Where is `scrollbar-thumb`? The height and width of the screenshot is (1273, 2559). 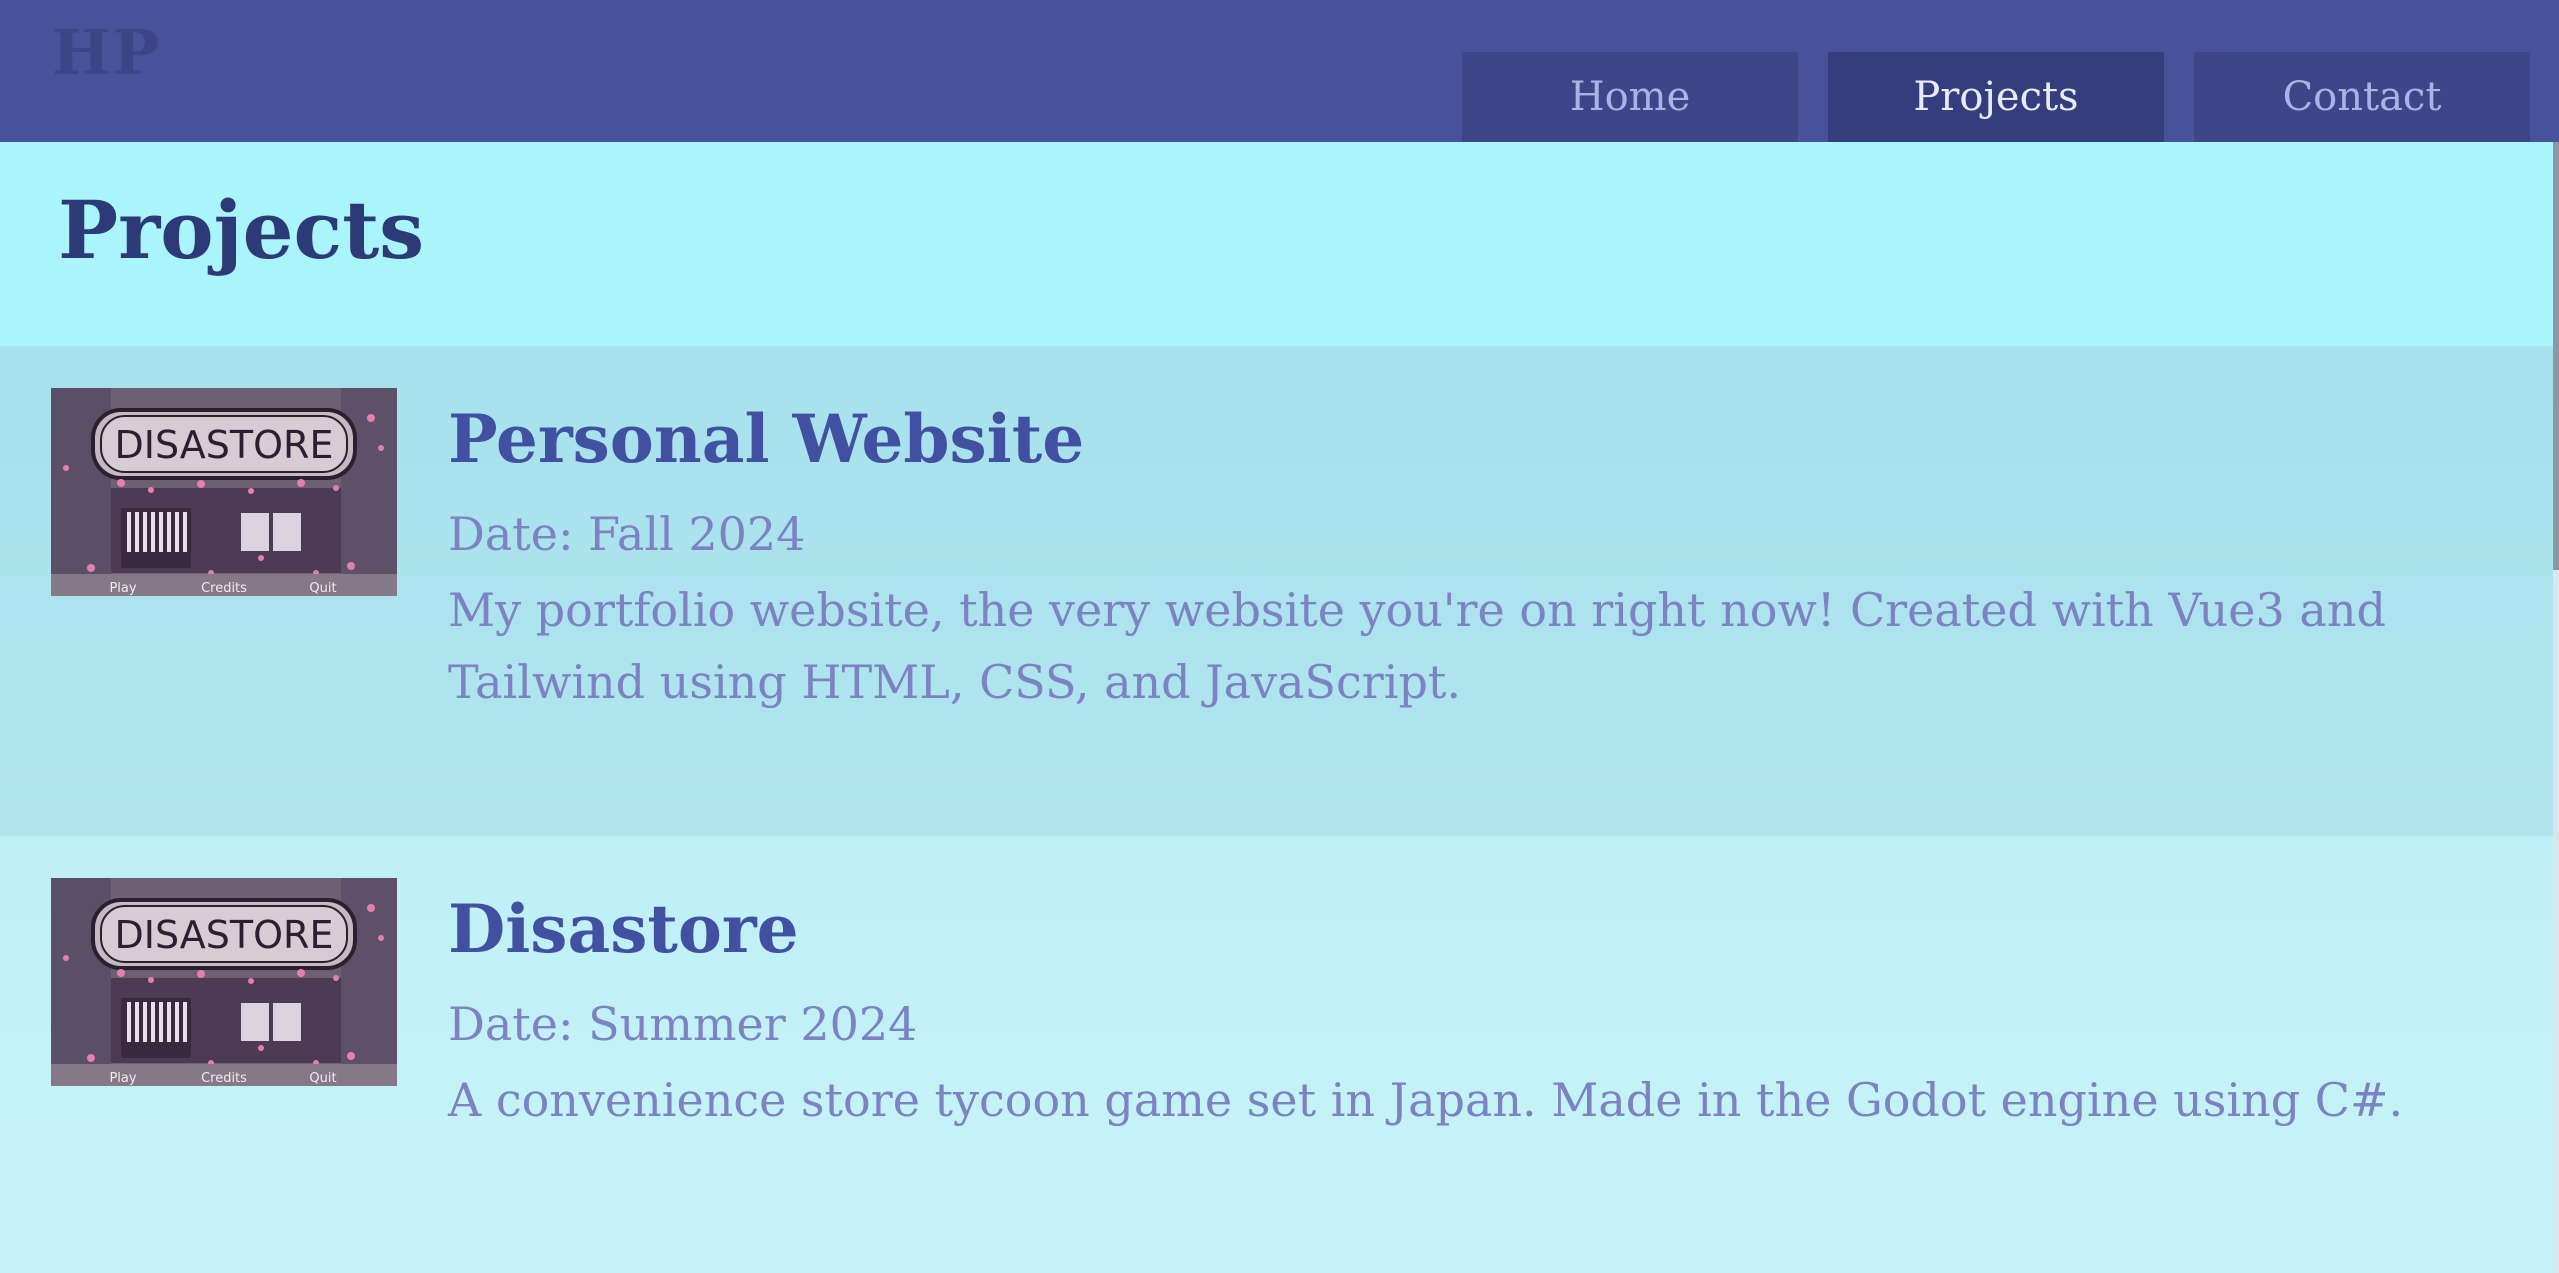
scrollbar-thumb is located at coordinates (2556, 356).